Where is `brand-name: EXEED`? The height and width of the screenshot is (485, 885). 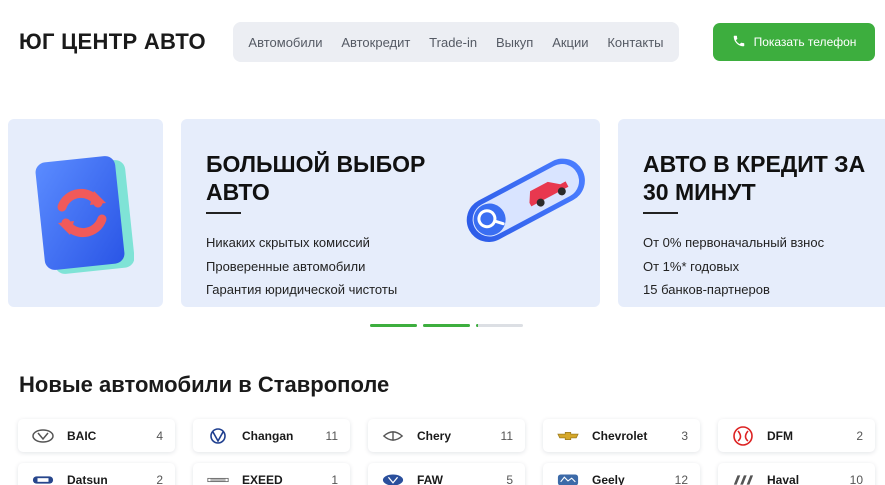
brand-name: EXEED is located at coordinates (262, 478).